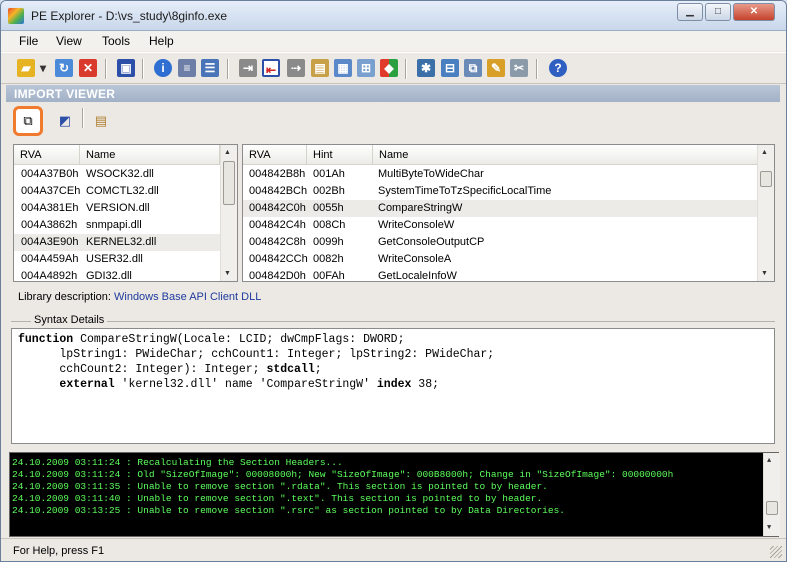  I want to click on hint-cell: 0082h, so click(328, 259).